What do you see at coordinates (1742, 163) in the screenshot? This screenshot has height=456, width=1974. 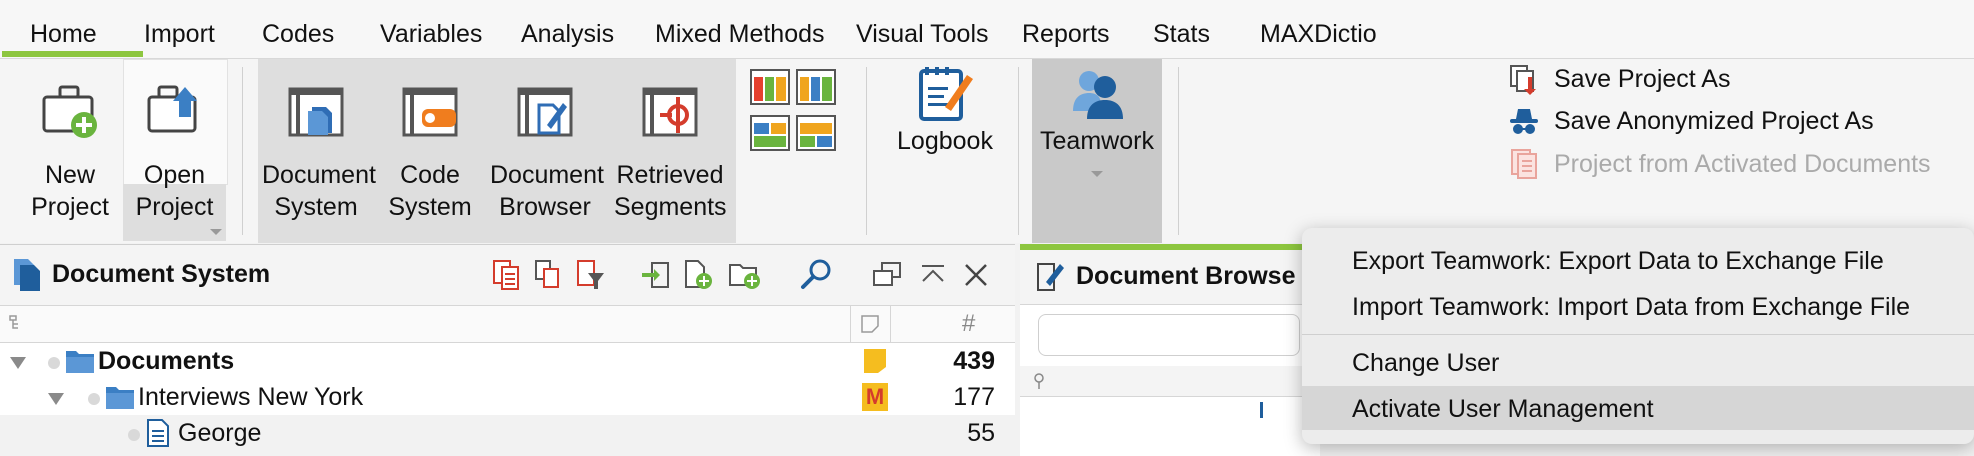 I see `project-from-activated-label: Project from Activated Documents` at bounding box center [1742, 163].